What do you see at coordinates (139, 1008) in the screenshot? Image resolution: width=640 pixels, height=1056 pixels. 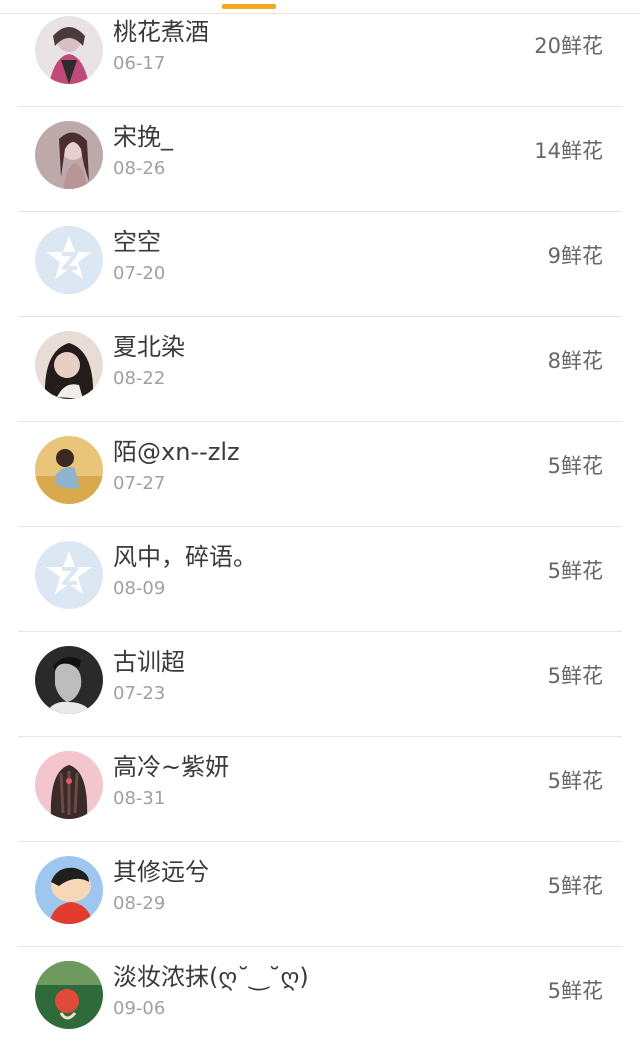 I see `user-date: 09-06` at bounding box center [139, 1008].